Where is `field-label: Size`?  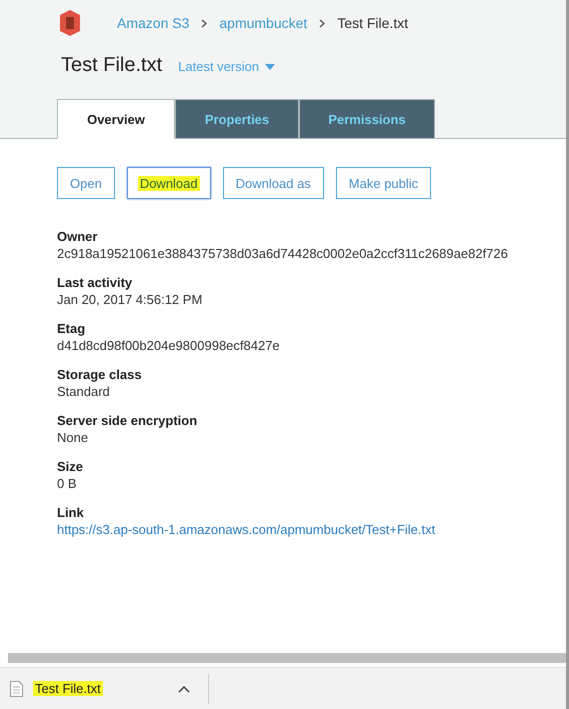 field-label: Size is located at coordinates (70, 466).